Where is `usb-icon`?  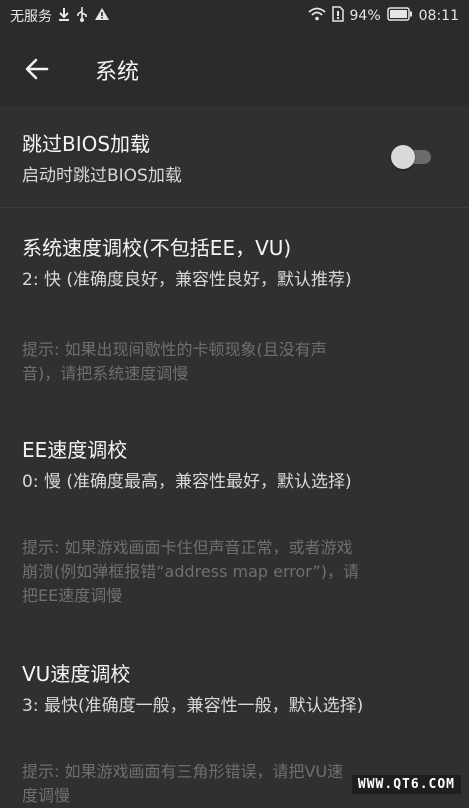 usb-icon is located at coordinates (82, 16).